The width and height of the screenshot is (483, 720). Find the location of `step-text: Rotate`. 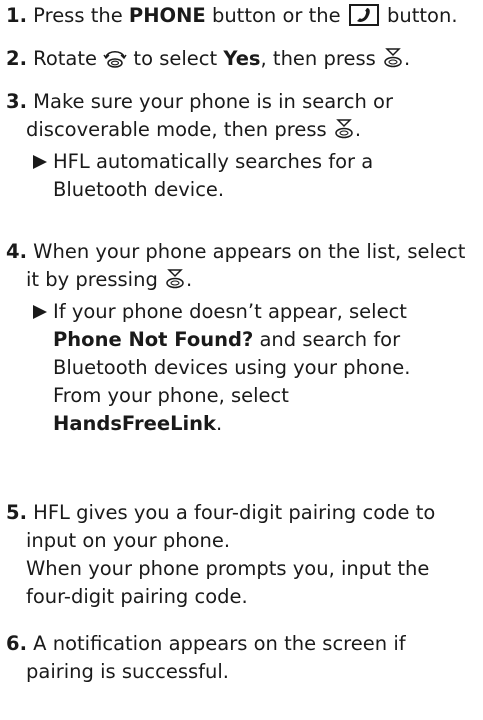

step-text: Rotate is located at coordinates (65, 58).